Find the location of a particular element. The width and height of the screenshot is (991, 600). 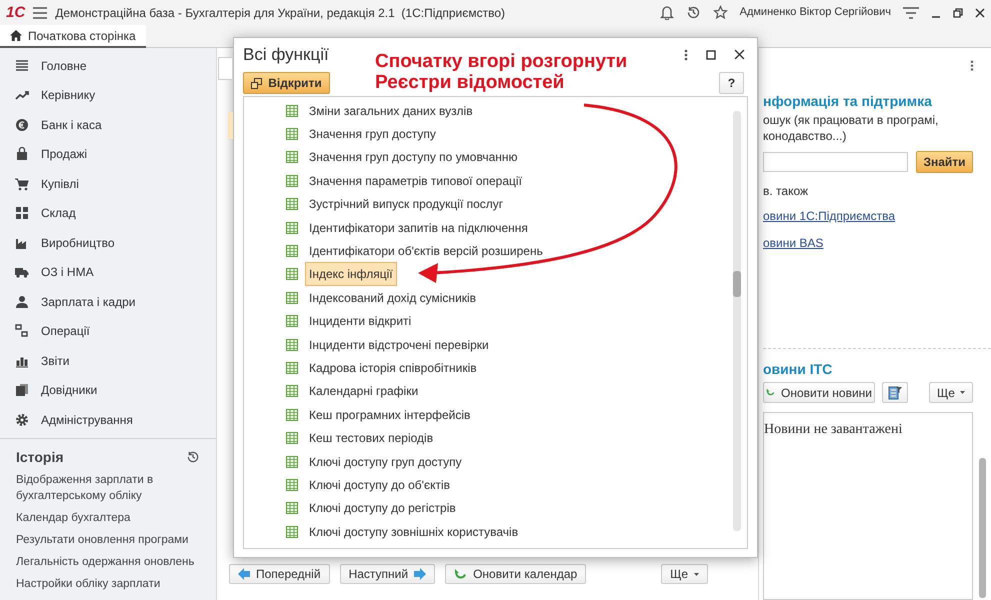

list-item: Ключі доступу до об'єктів is located at coordinates (379, 484).